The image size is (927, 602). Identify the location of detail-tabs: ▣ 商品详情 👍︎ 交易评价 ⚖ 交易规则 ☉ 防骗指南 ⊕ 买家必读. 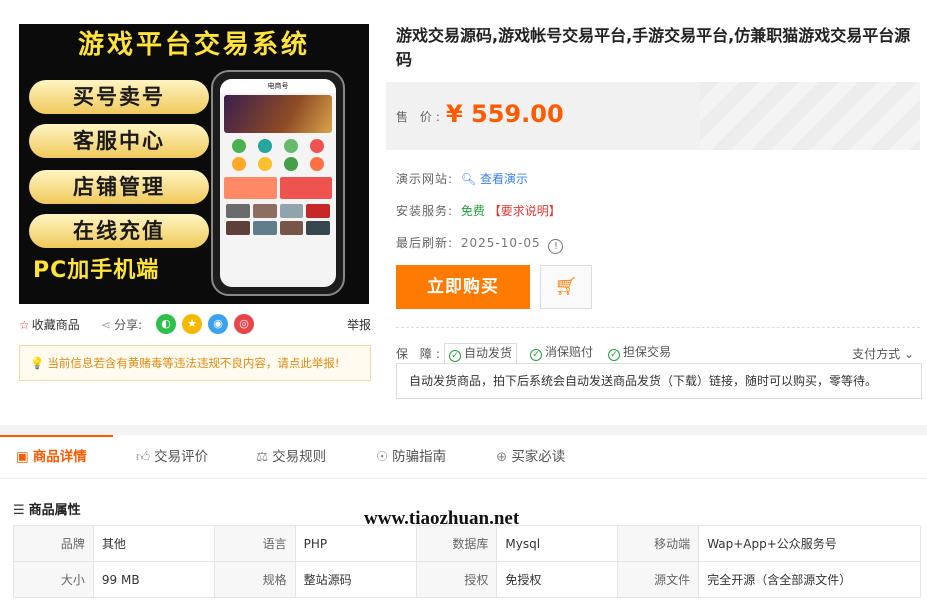
(463, 457).